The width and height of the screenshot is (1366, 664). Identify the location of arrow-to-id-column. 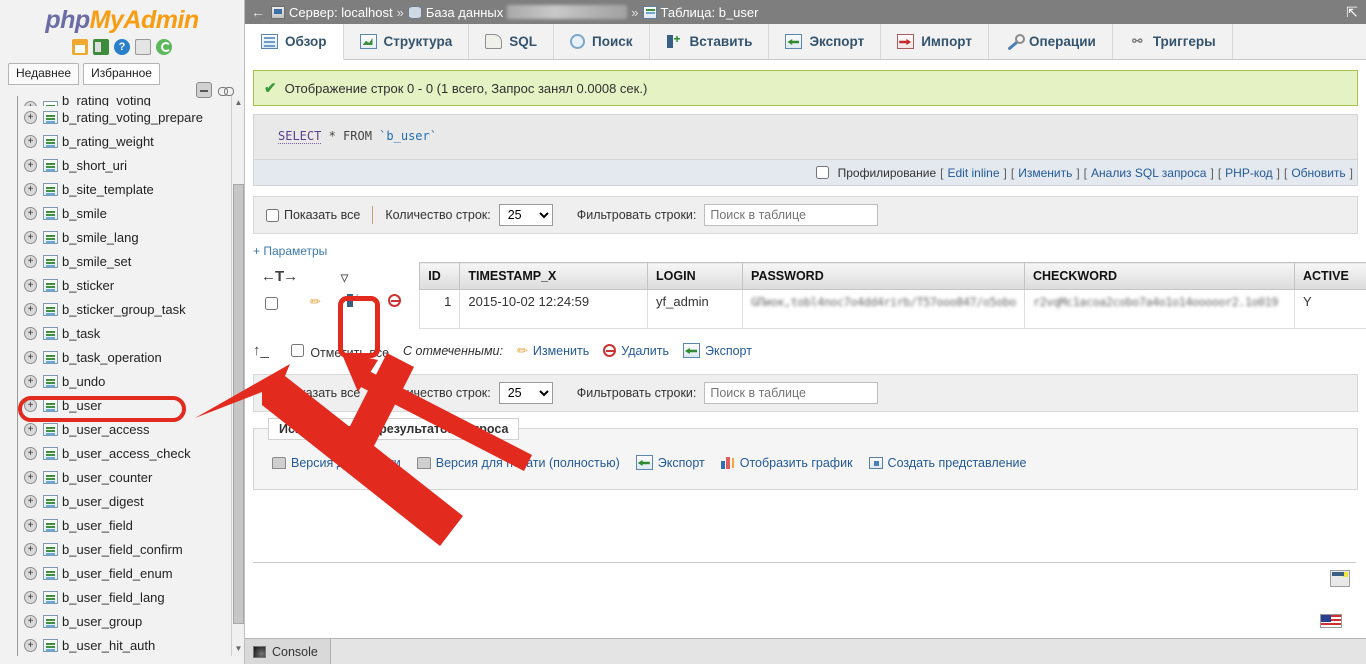
(431, 411).